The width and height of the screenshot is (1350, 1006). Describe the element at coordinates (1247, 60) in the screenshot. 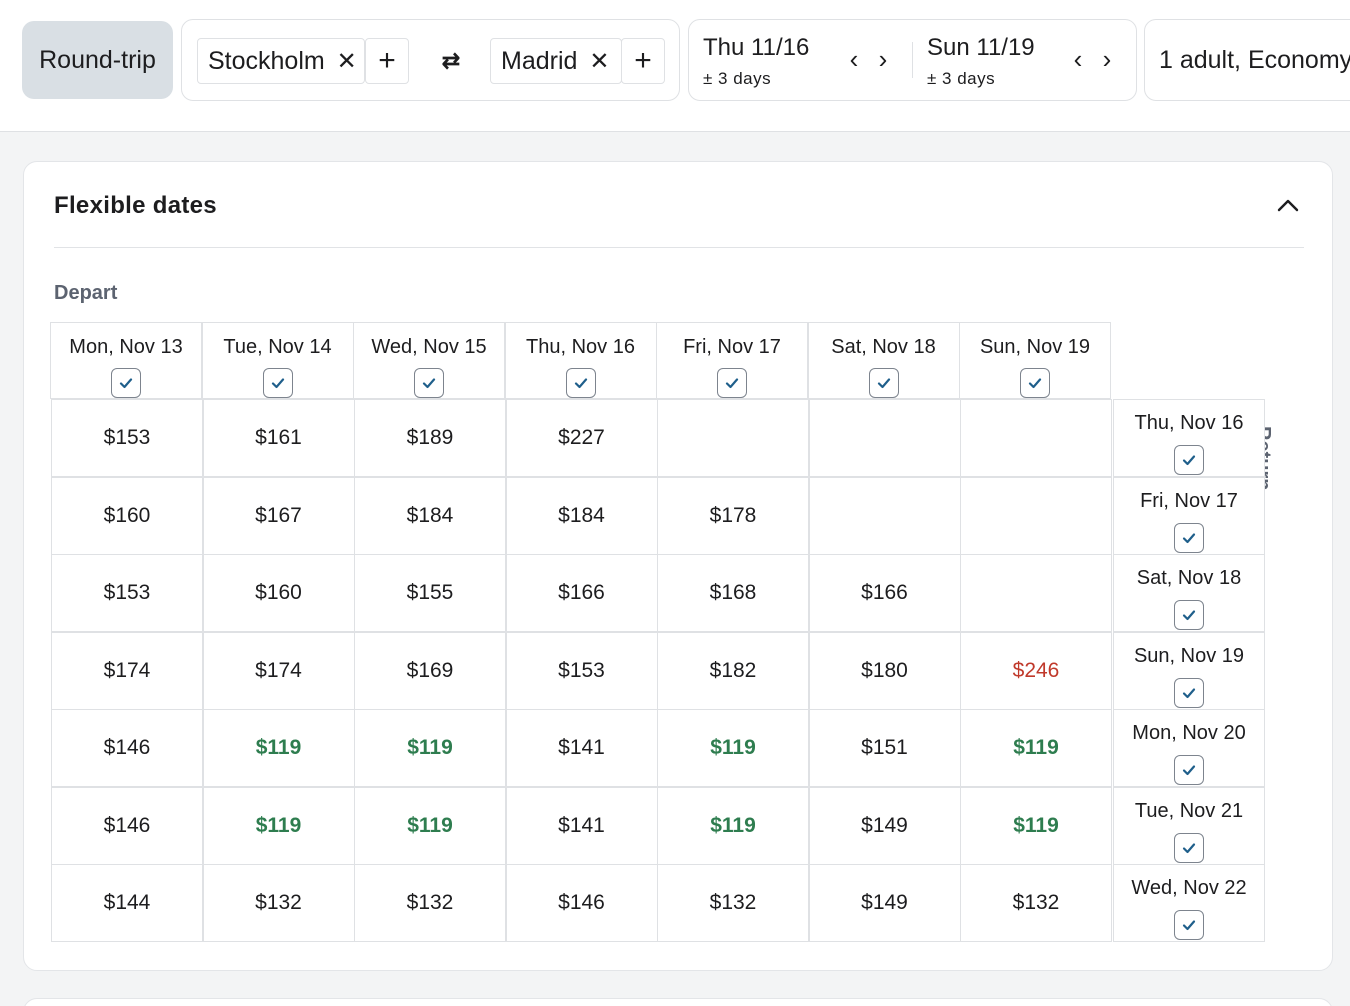

I see `passenger-selector: 1 adult, Economy` at that location.